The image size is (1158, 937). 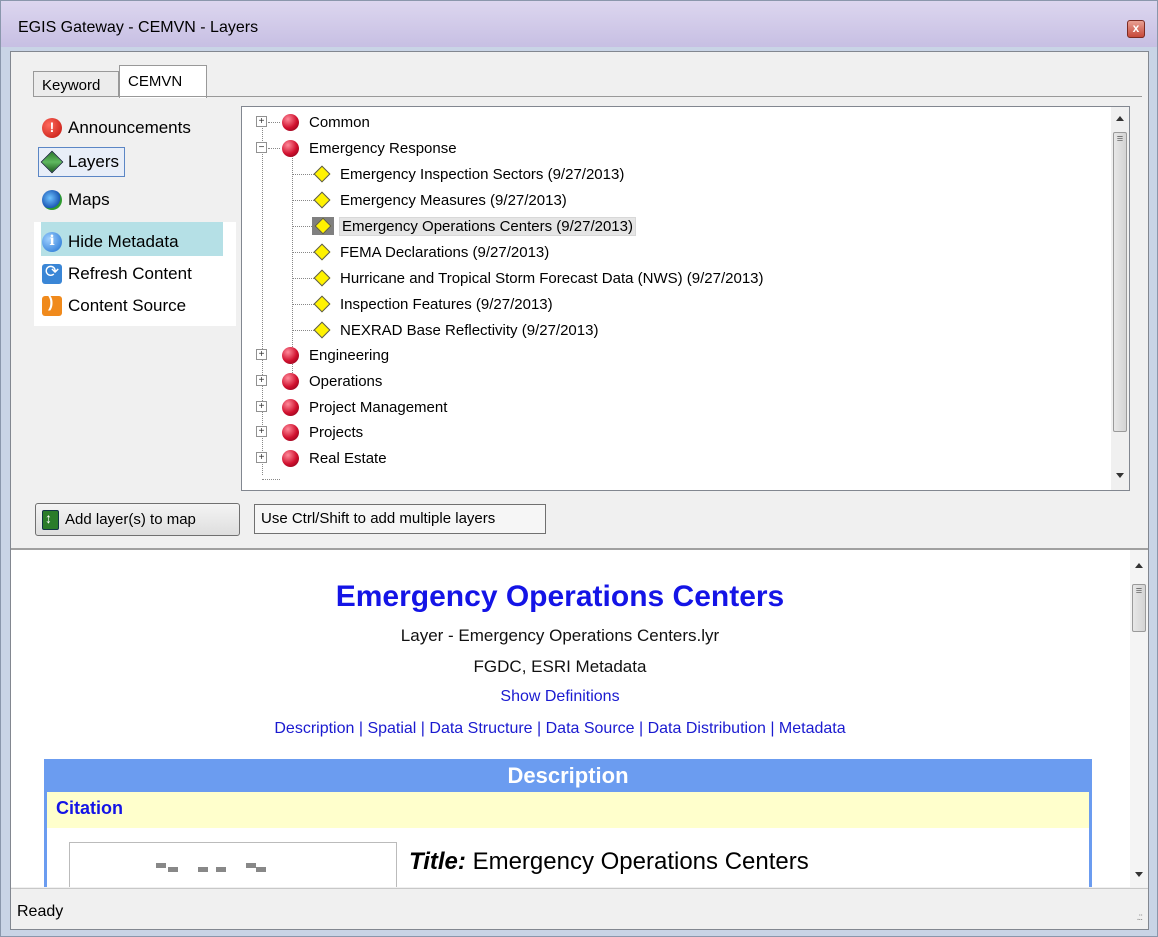 I want to click on sidebar-item-layers: Layers, so click(x=82, y=162).